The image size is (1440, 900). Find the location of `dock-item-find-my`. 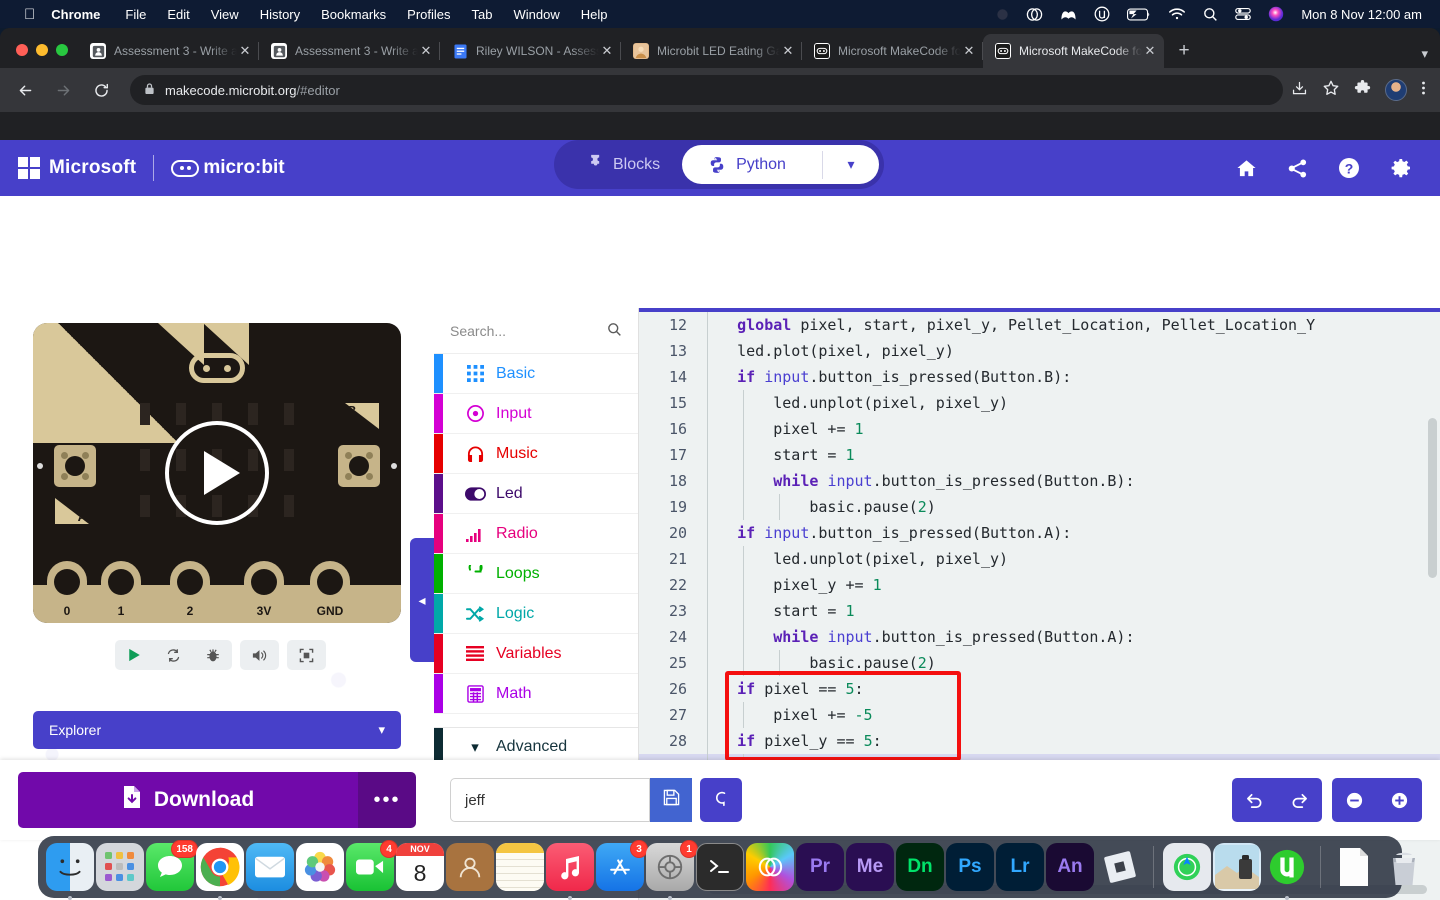

dock-item-find-my is located at coordinates (1187, 867).